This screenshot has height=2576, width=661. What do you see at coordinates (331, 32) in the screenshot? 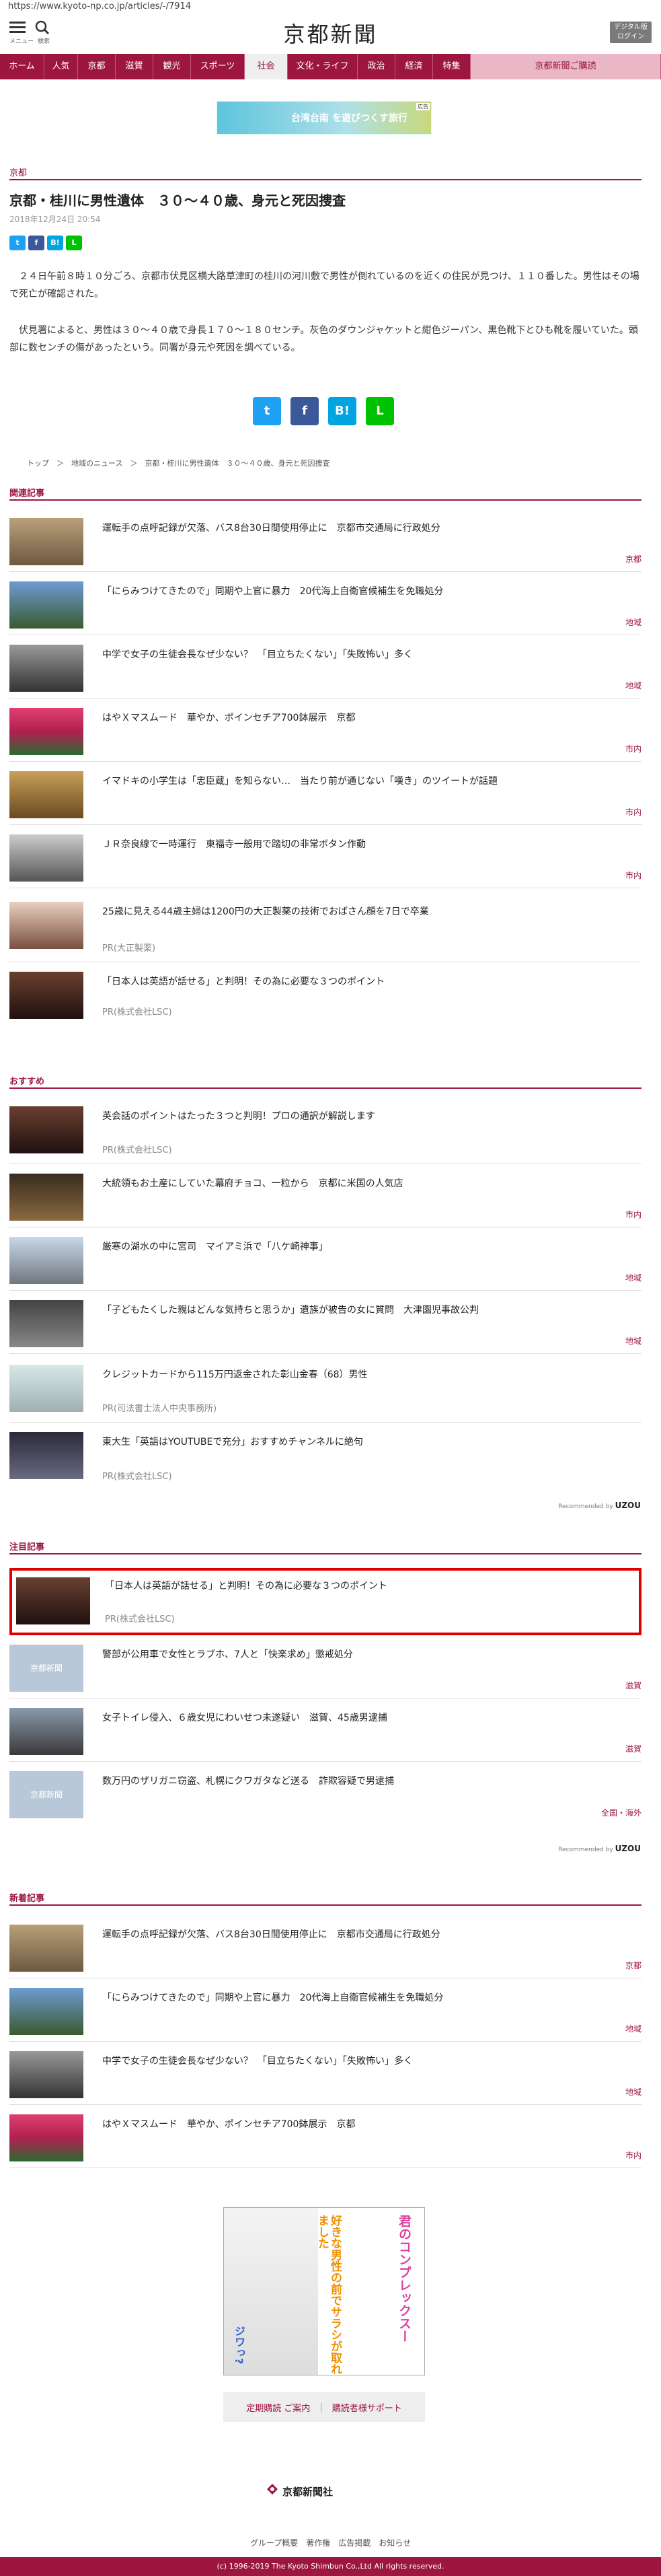
I see `site-logo: 京都新聞` at bounding box center [331, 32].